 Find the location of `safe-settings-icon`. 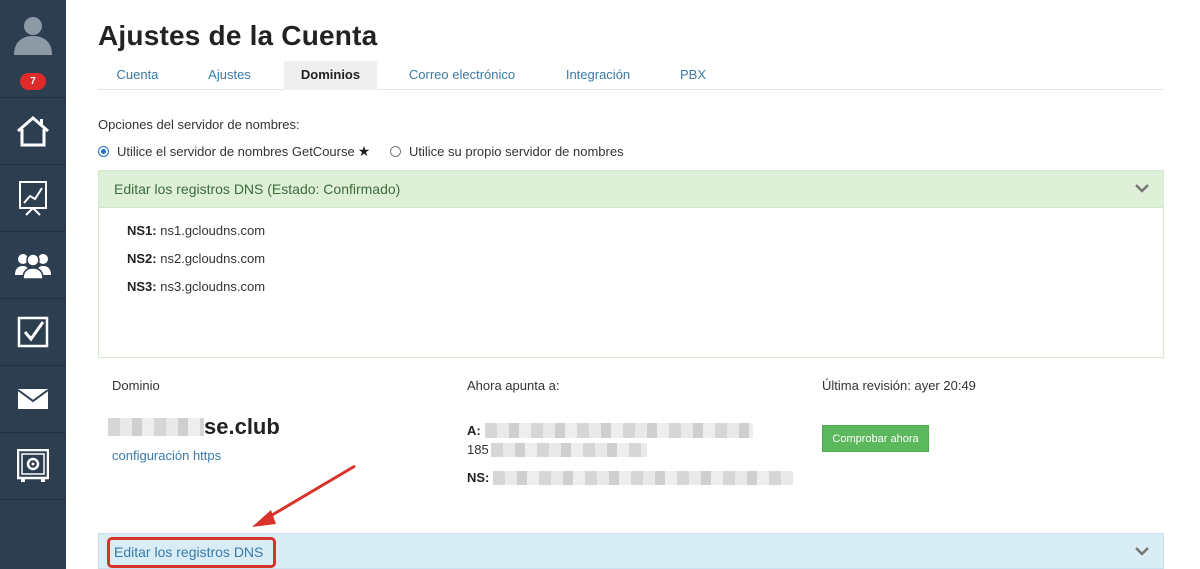

safe-settings-icon is located at coordinates (33, 465).